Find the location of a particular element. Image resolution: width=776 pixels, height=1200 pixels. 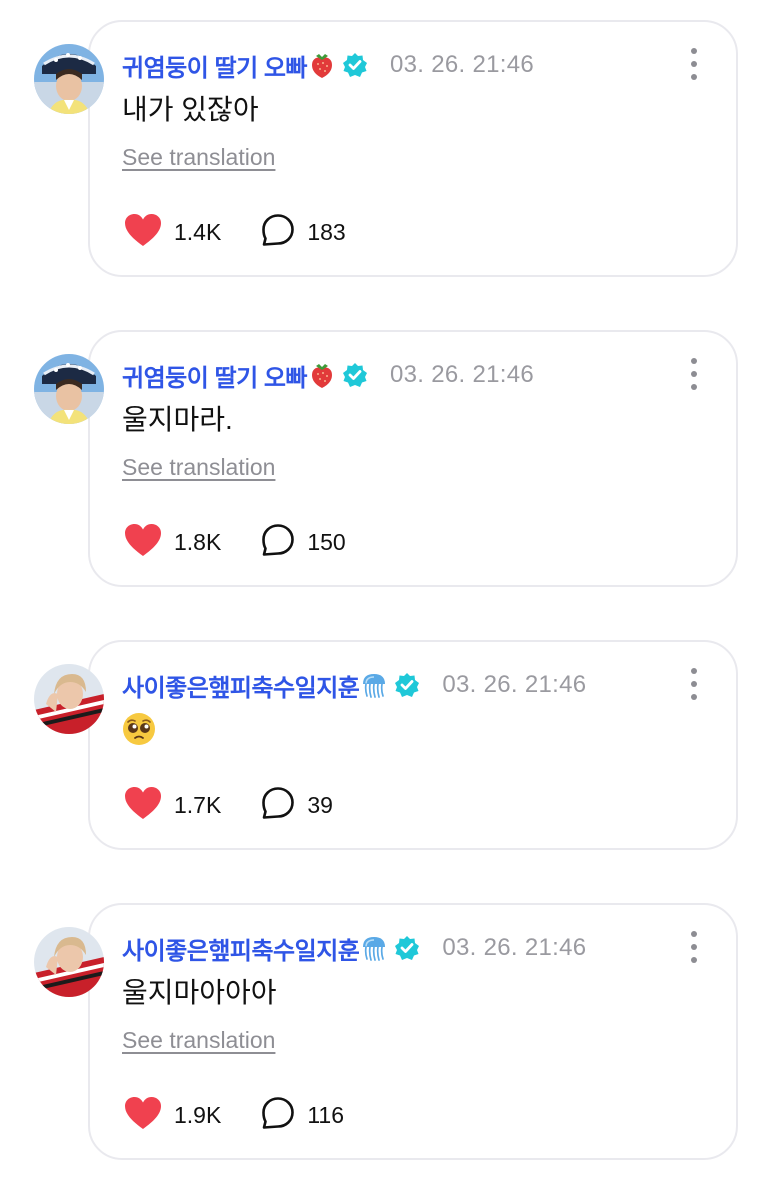

like-button: 1.4K is located at coordinates (172, 232).